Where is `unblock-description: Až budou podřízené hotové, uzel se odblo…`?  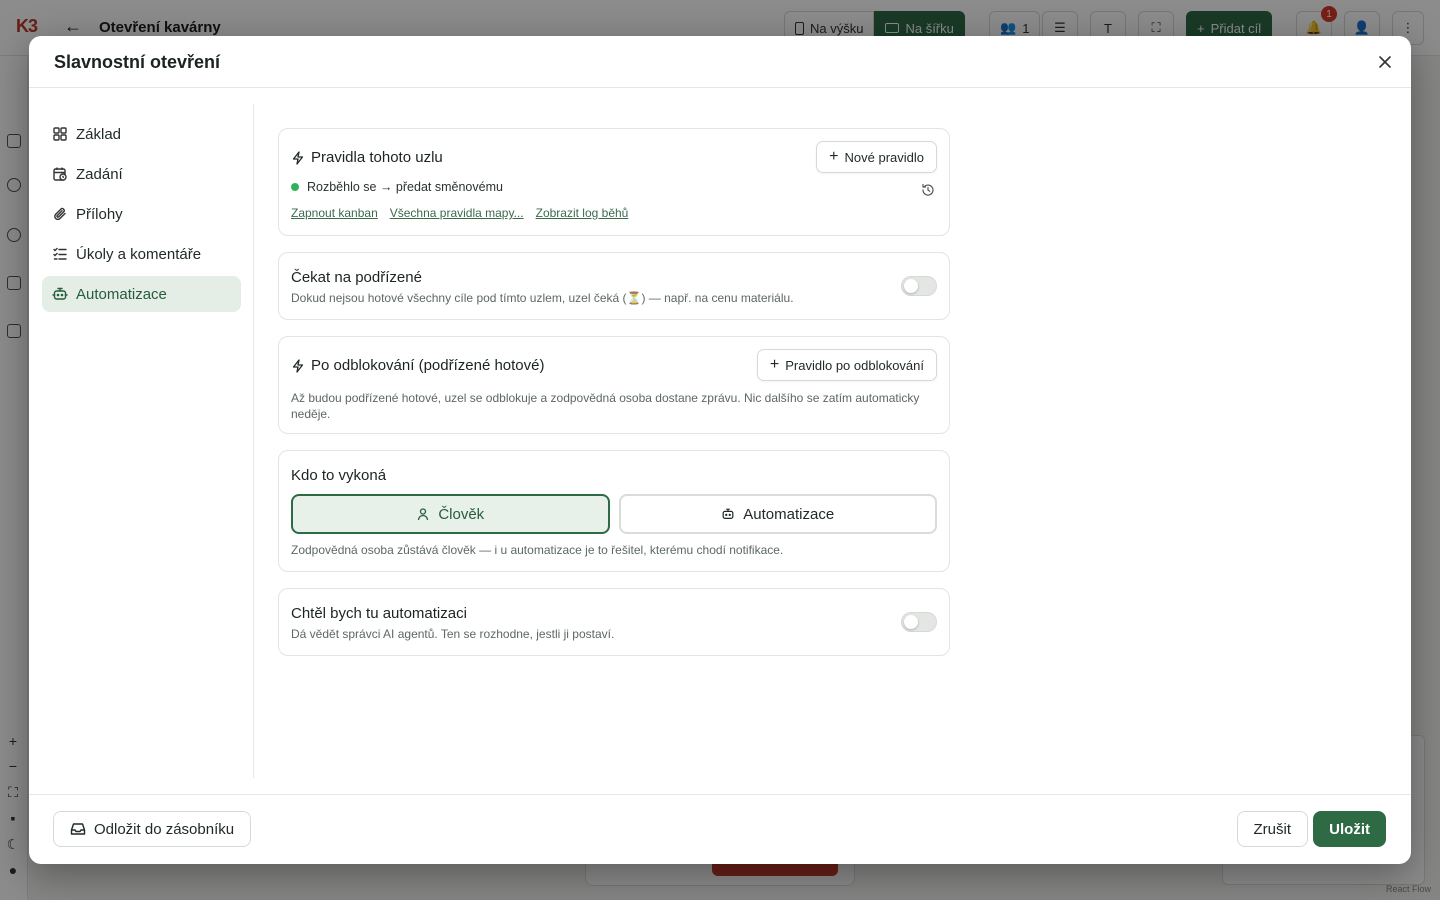
unblock-description: Až budou podřízené hotové, uzel se odblo… is located at coordinates (605, 406).